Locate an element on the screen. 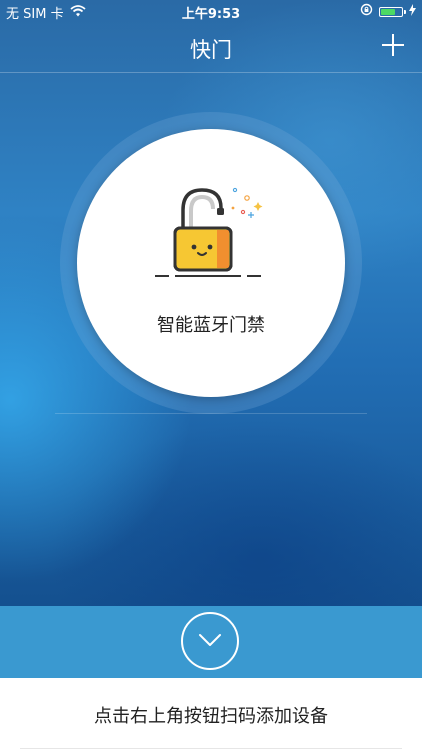 The width and height of the screenshot is (422, 750). nav-bar: 快门 is located at coordinates (211, 47).